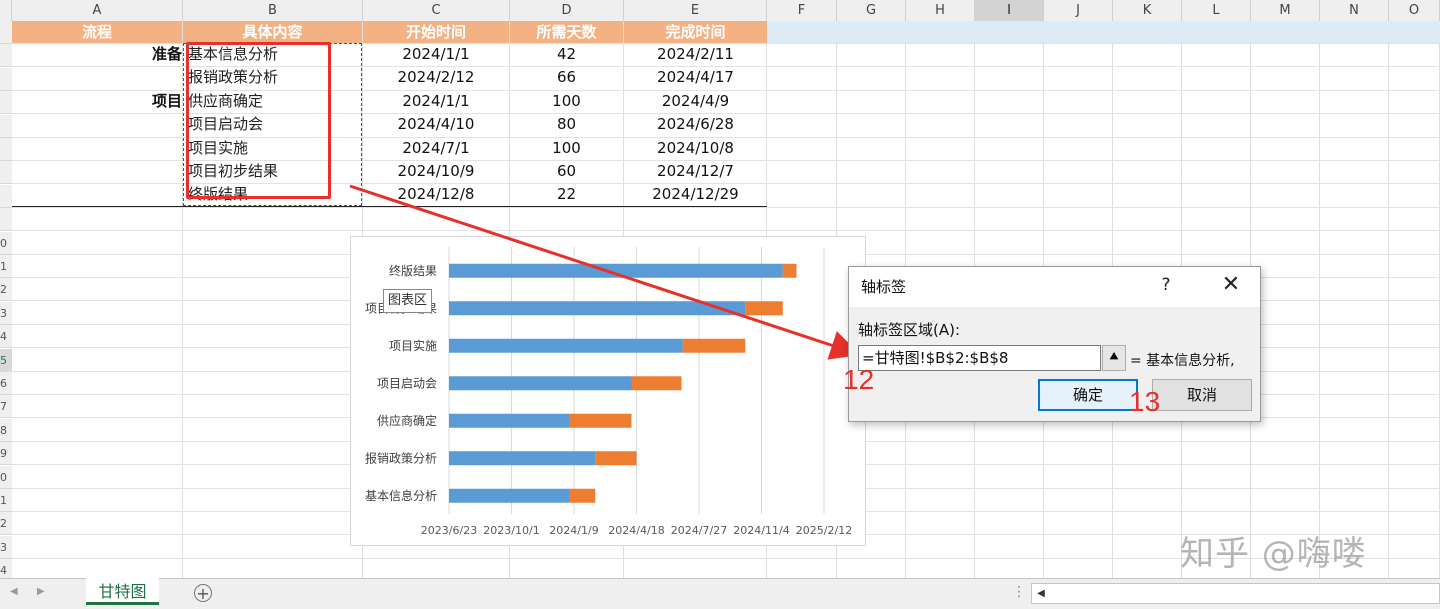  What do you see at coordinates (1019, 592) in the screenshot?
I see `more-options-icon: ⋮` at bounding box center [1019, 592].